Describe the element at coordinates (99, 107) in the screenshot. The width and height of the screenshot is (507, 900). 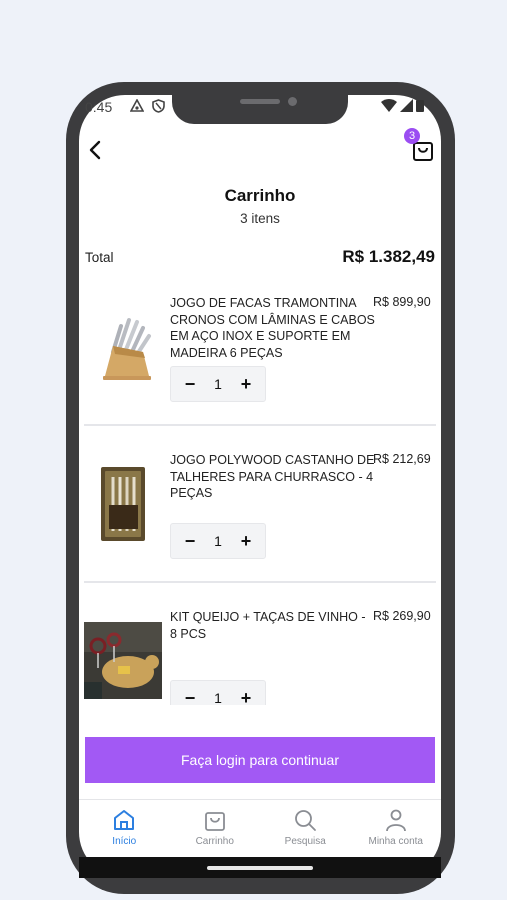
I see `status-time: 0:45` at that location.